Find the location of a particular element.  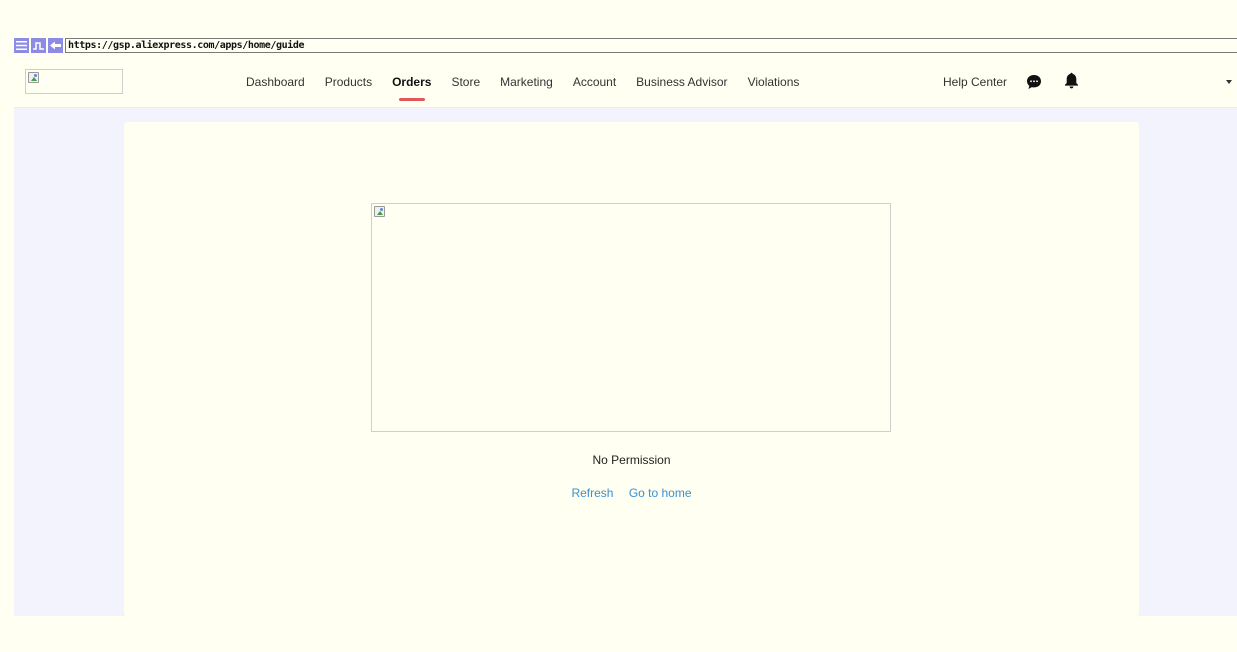

active-tab-indicator is located at coordinates (411, 99).